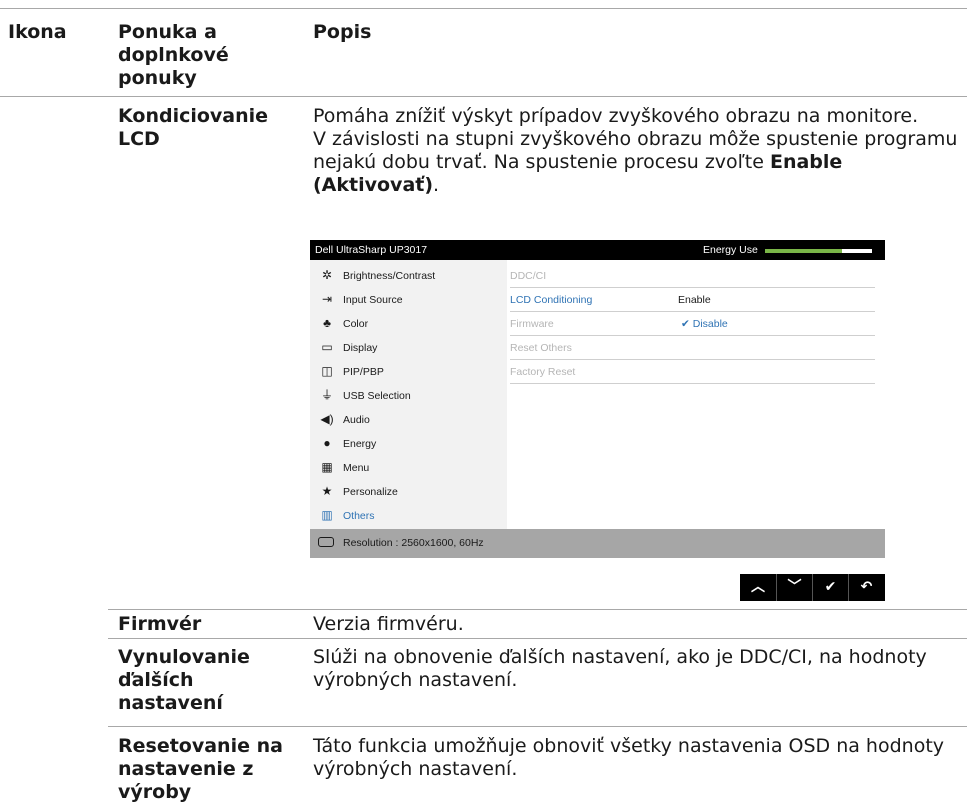  Describe the element at coordinates (327, 419) in the screenshot. I see `speaker-icon: ◀)` at that location.